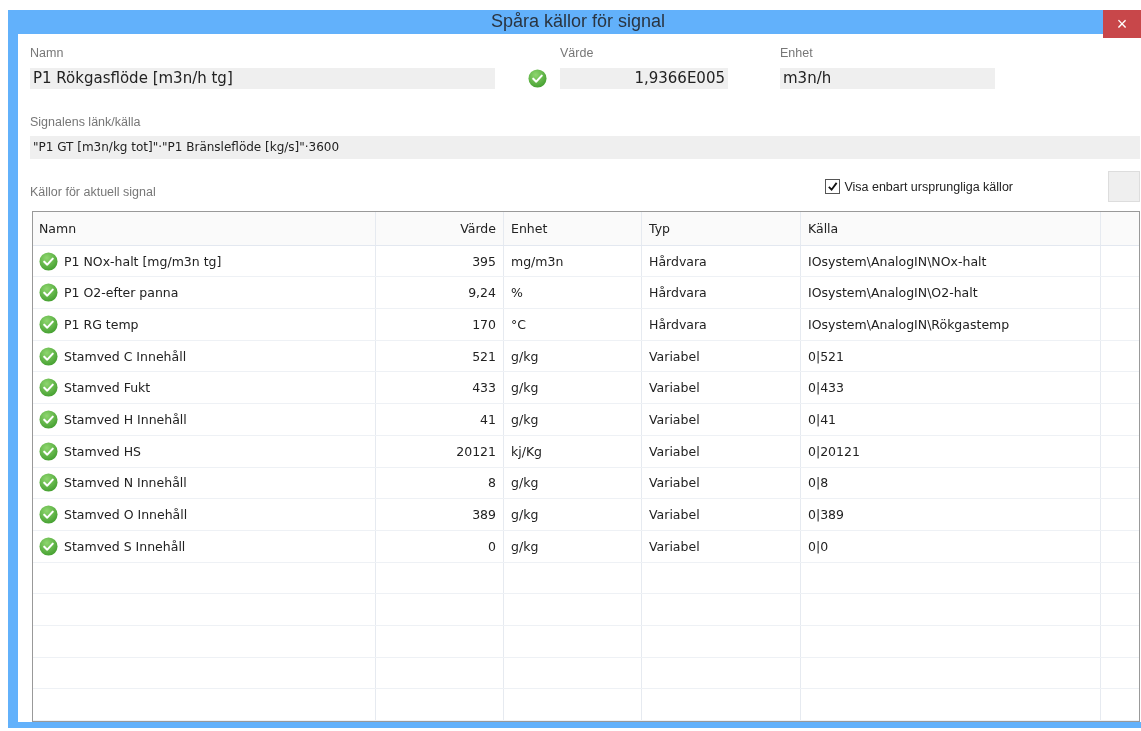 The height and width of the screenshot is (731, 1141). What do you see at coordinates (833, 187) in the screenshot?
I see `checkbox` at bounding box center [833, 187].